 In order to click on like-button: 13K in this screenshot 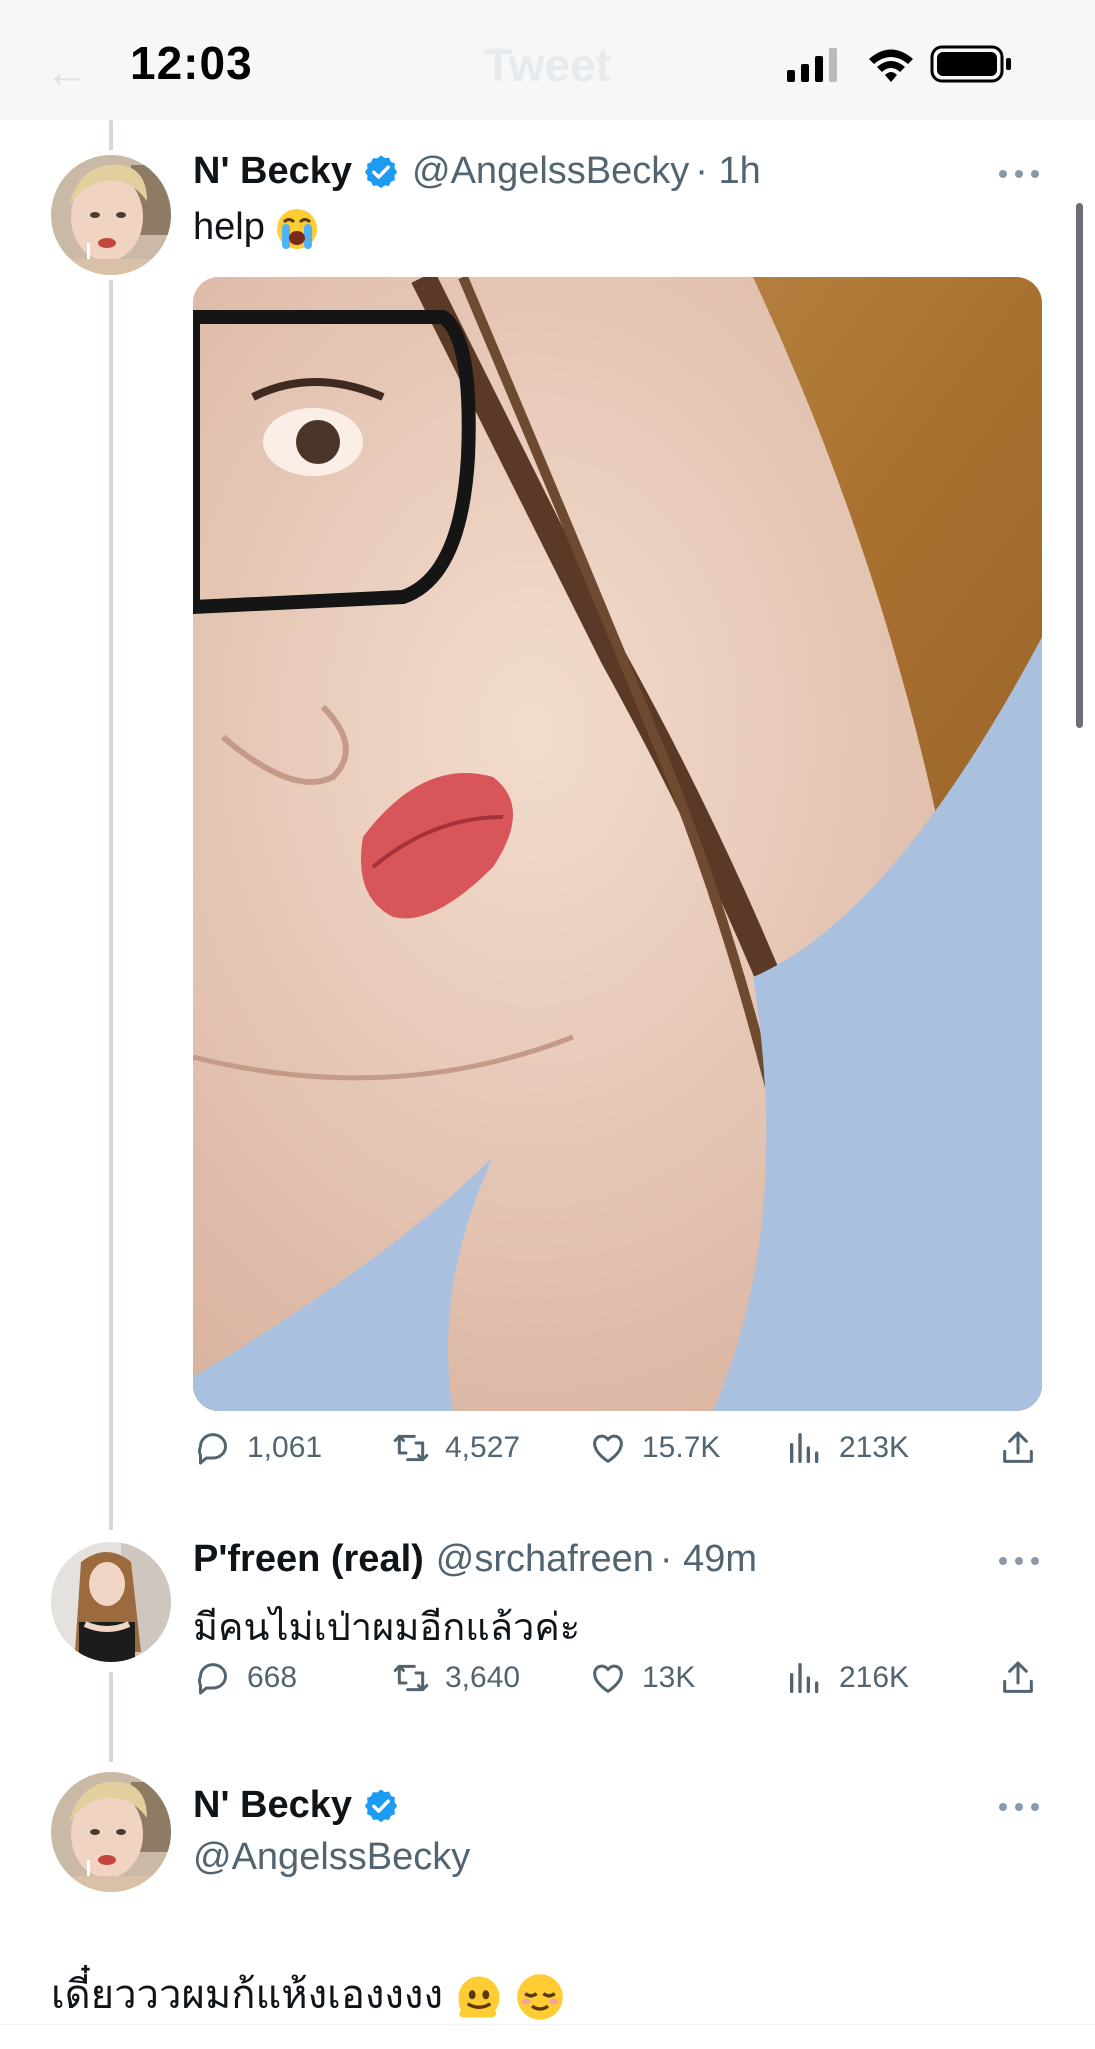, I will do `click(641, 1678)`.